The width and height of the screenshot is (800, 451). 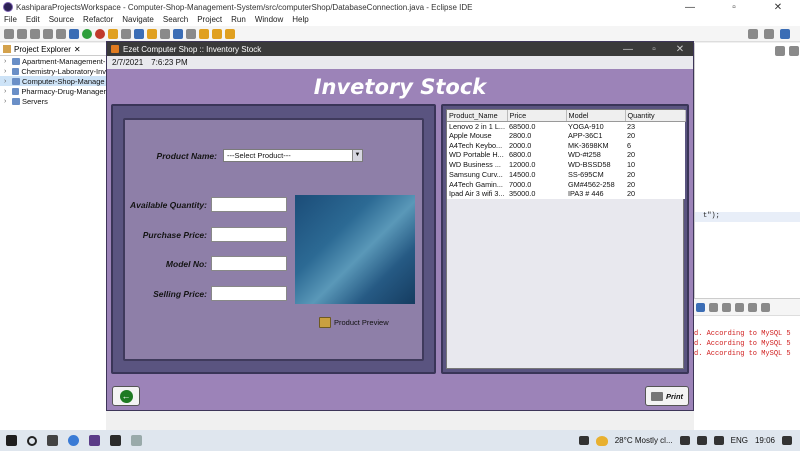 I want to click on col-header-price: Price, so click(x=537, y=116).